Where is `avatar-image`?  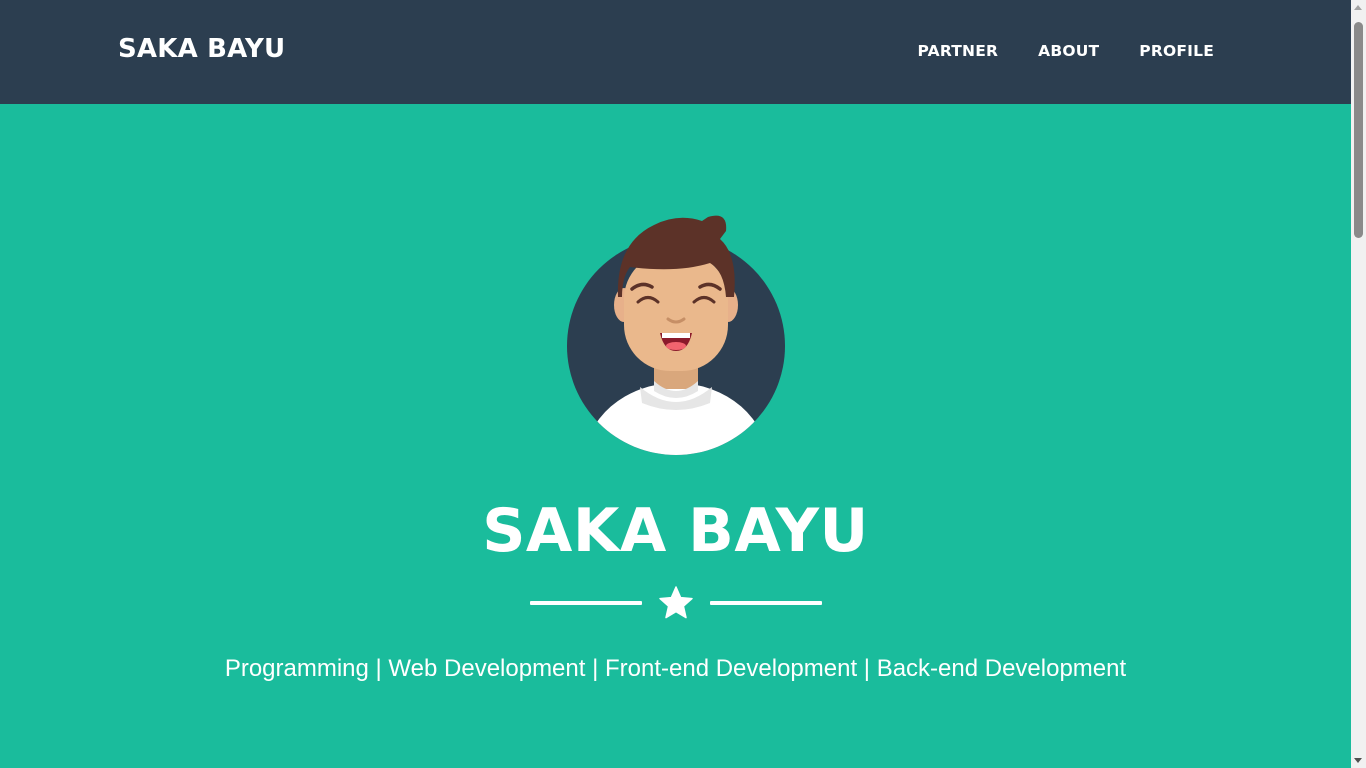 avatar-image is located at coordinates (676, 335).